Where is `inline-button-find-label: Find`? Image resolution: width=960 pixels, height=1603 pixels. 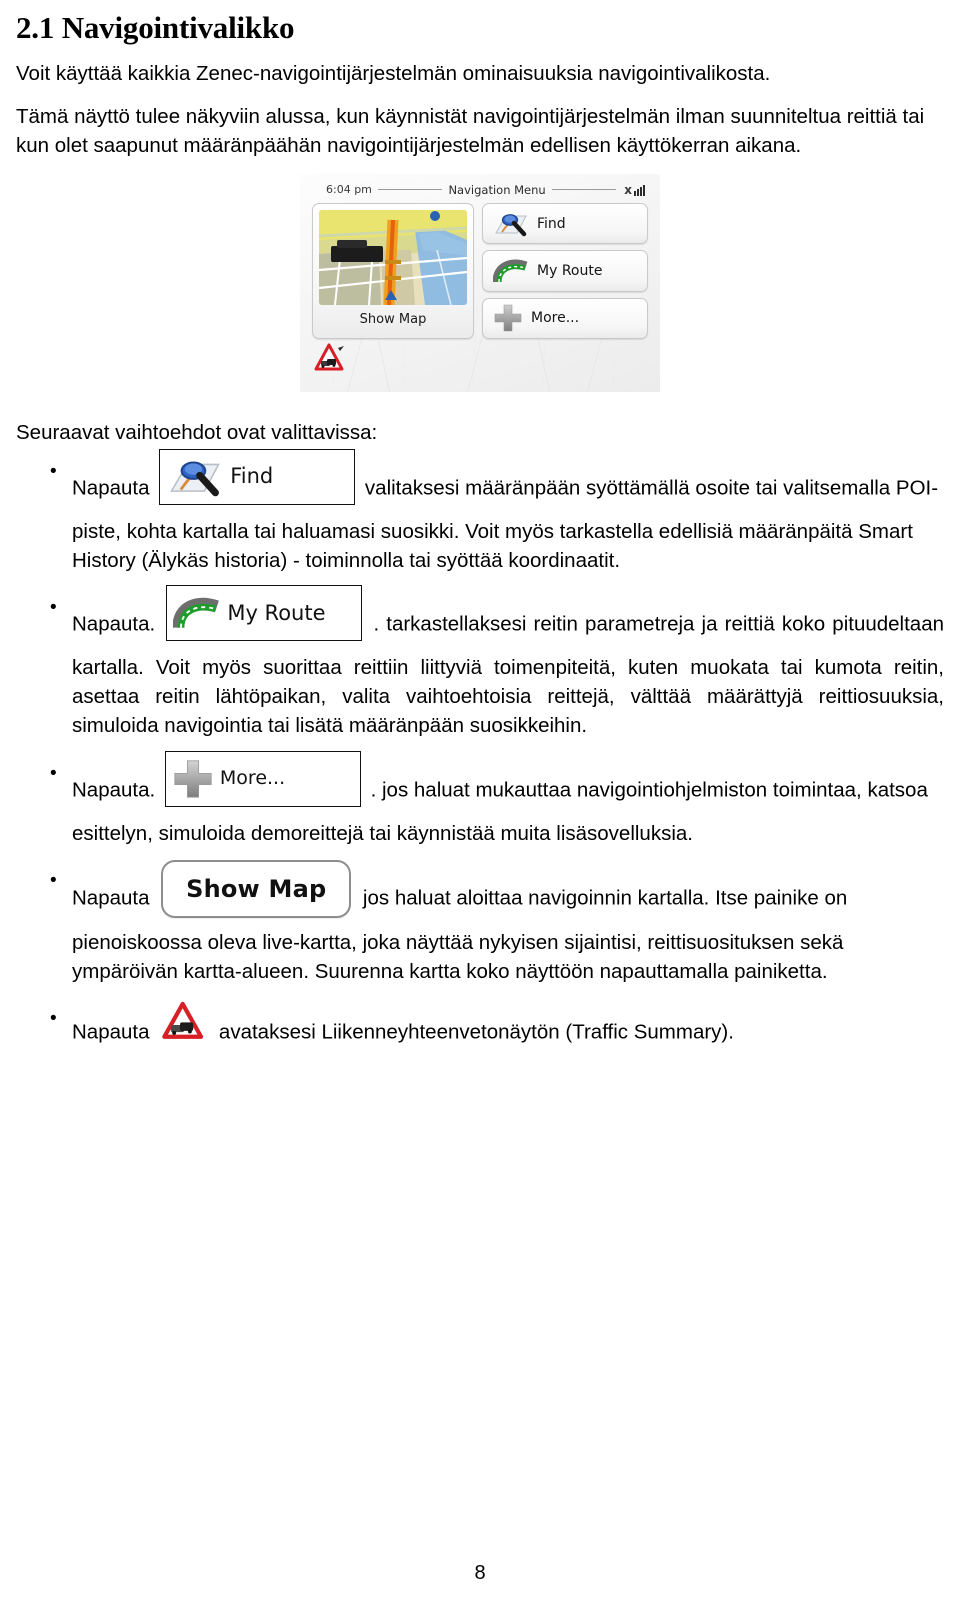
inline-button-find-label: Find is located at coordinates (252, 476).